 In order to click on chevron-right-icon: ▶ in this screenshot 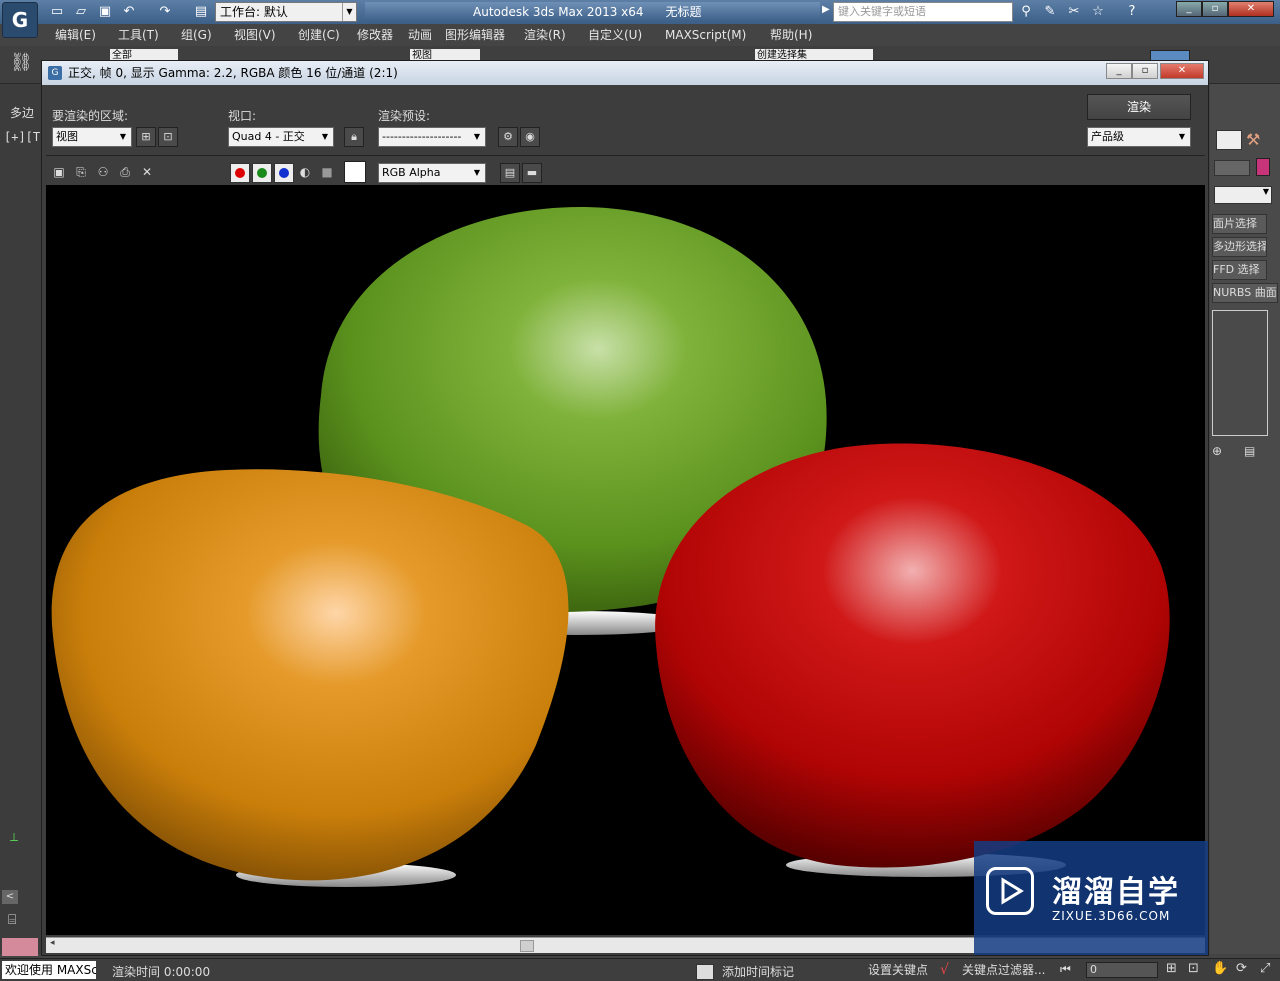, I will do `click(826, 9)`.